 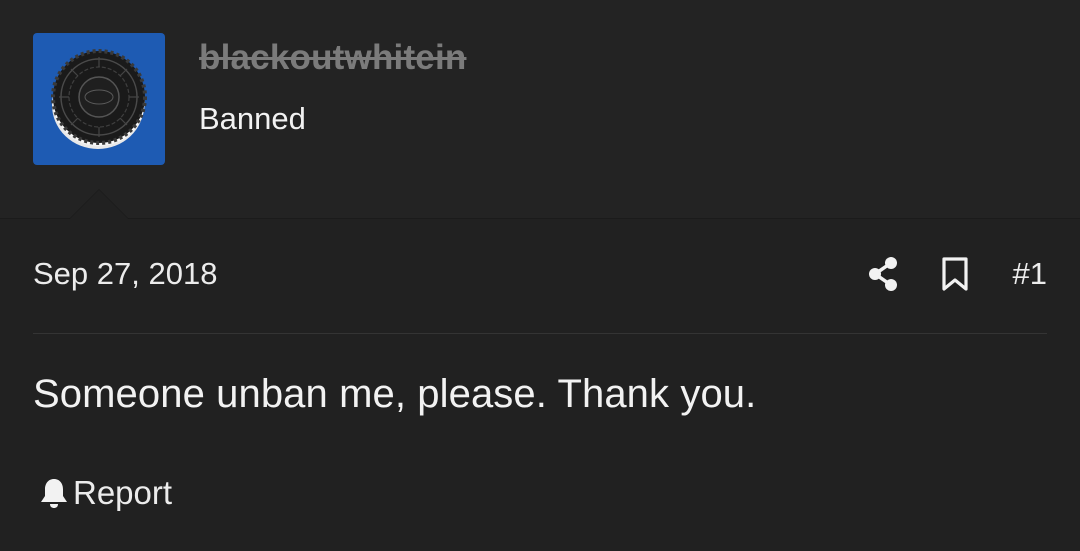 I want to click on post-actions: #1, so click(x=956, y=274).